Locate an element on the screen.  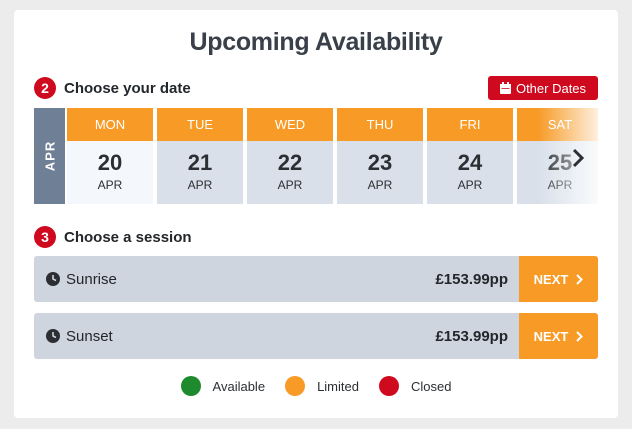
legend-item: Closed is located at coordinates (415, 386).